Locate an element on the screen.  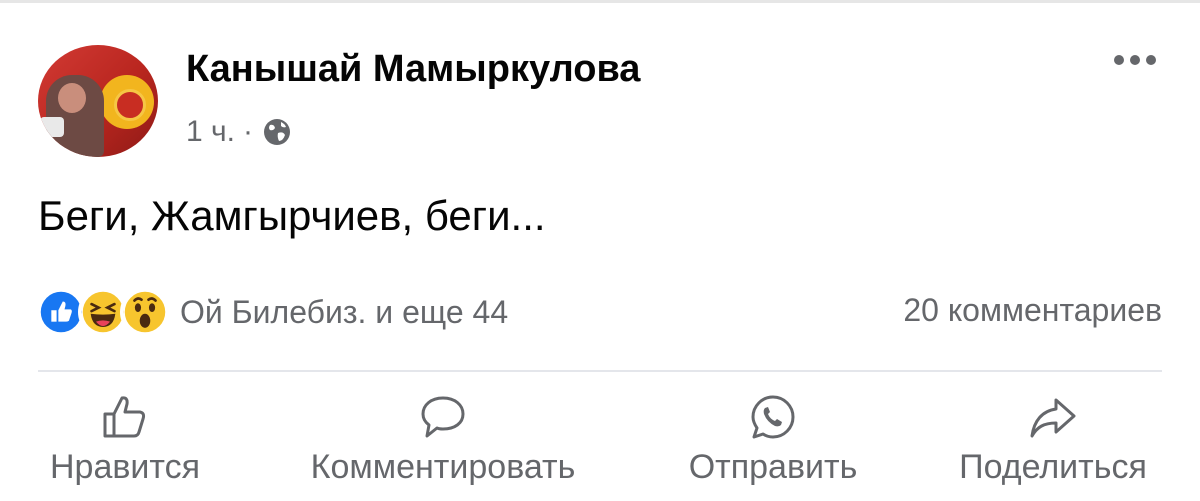
like-label: Нравится is located at coordinates (125, 467).